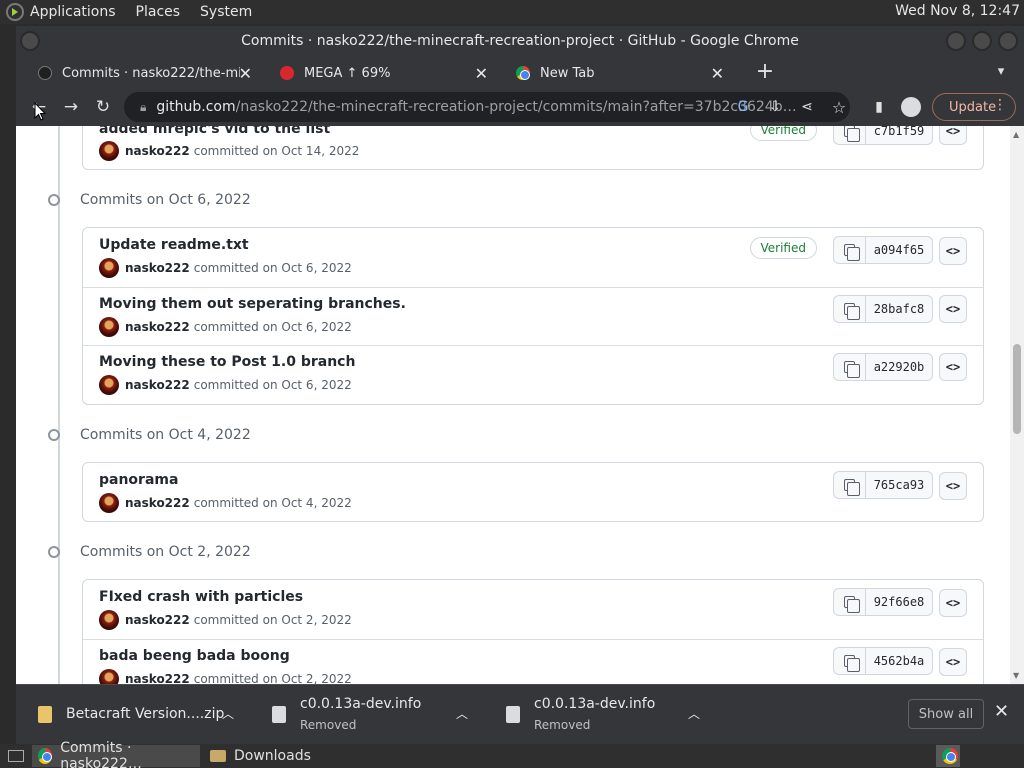 The width and height of the screenshot is (1024, 768). I want to click on tab-commits: Commits · nasko222/the-mine ✕, so click(143, 73).